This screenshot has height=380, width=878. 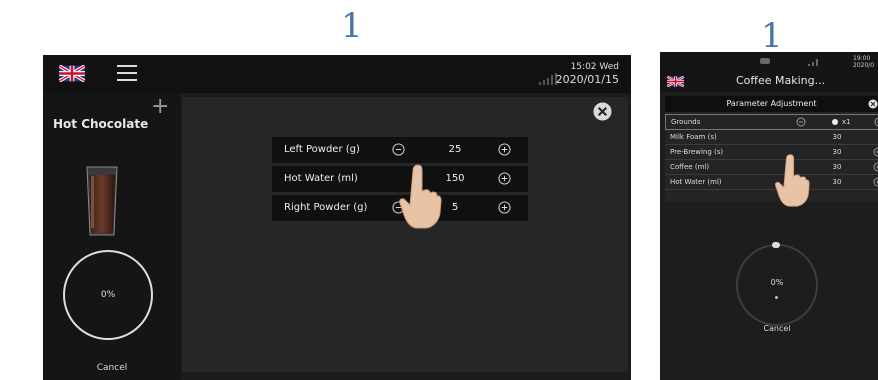 What do you see at coordinates (771, 104) in the screenshot?
I see `panel-title: Parameter Adjustment` at bounding box center [771, 104].